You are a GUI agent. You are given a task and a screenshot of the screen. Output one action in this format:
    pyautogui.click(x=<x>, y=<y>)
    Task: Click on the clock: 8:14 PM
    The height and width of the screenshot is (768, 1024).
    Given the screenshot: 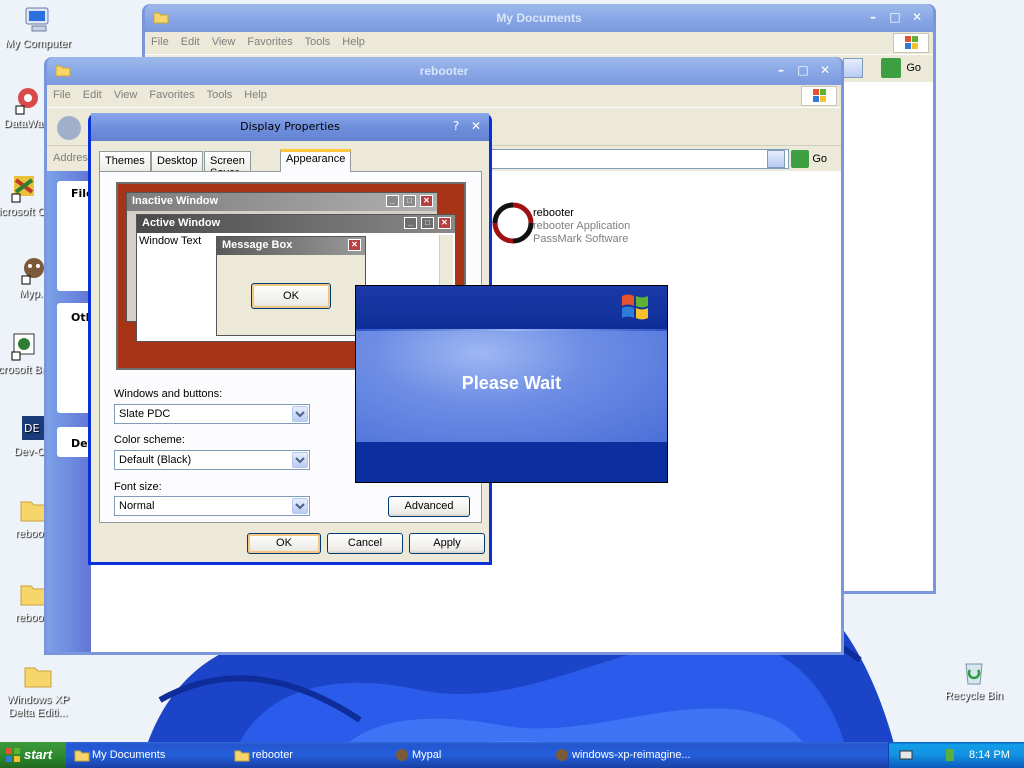 What is the action you would take?
    pyautogui.click(x=989, y=755)
    